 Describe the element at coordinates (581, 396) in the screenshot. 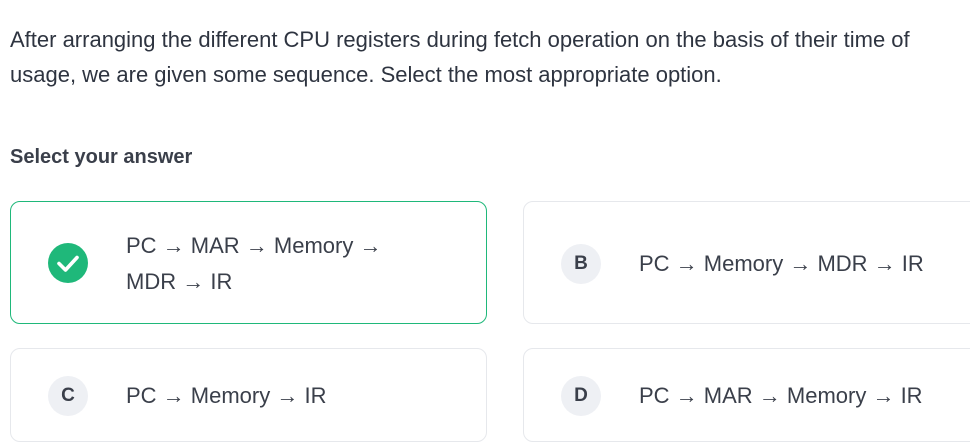

I see `option-d-letter: D` at that location.